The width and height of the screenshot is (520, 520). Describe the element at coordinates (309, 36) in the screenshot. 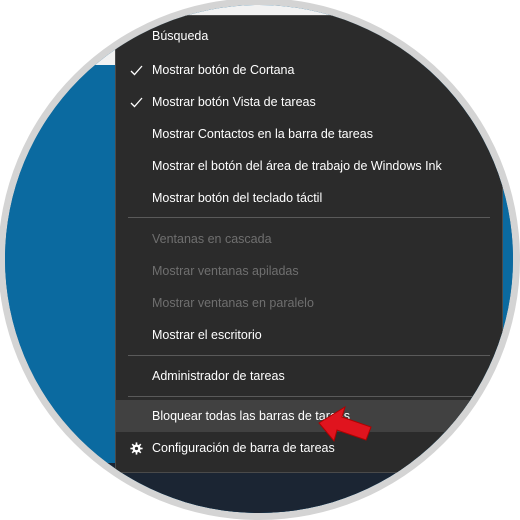

I see `menu-item-busqueda: Búsqueda` at that location.